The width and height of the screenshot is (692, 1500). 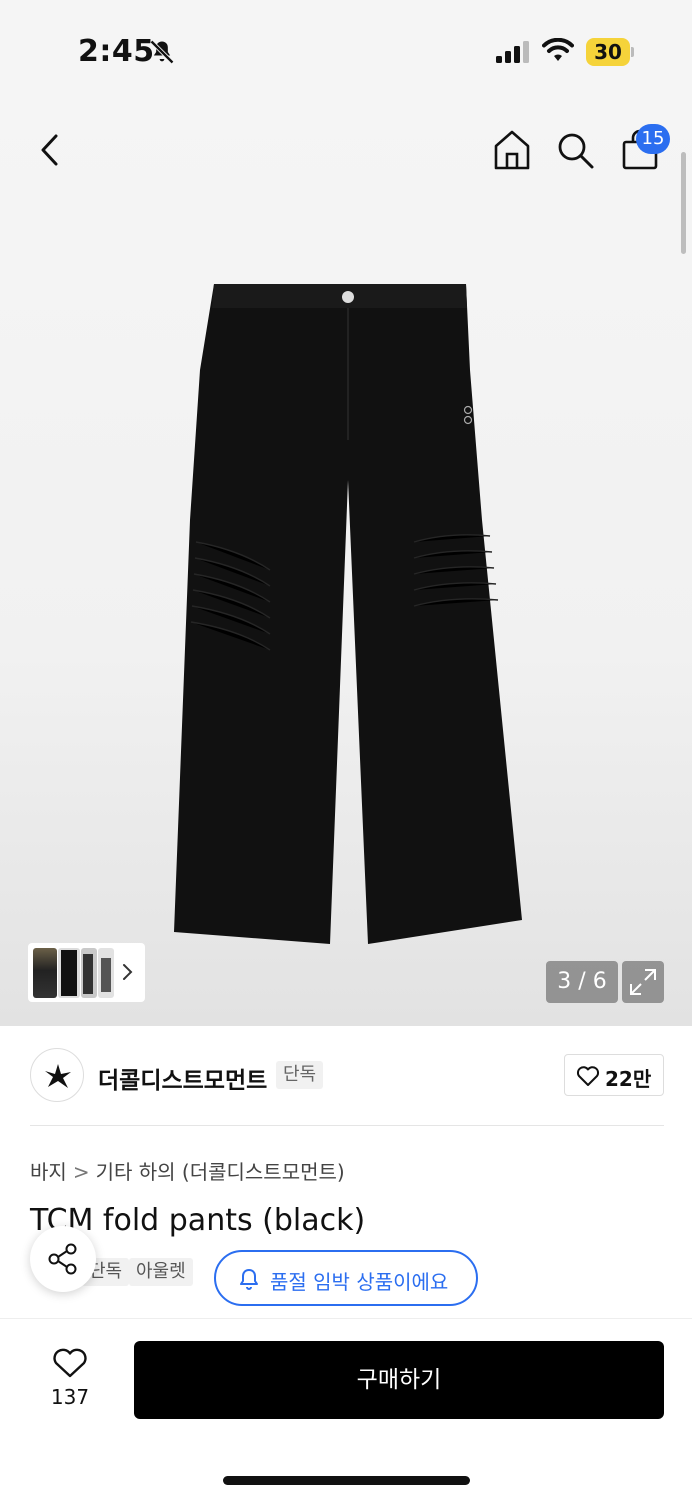 I want to click on battery-icon: 30, so click(x=610, y=52).